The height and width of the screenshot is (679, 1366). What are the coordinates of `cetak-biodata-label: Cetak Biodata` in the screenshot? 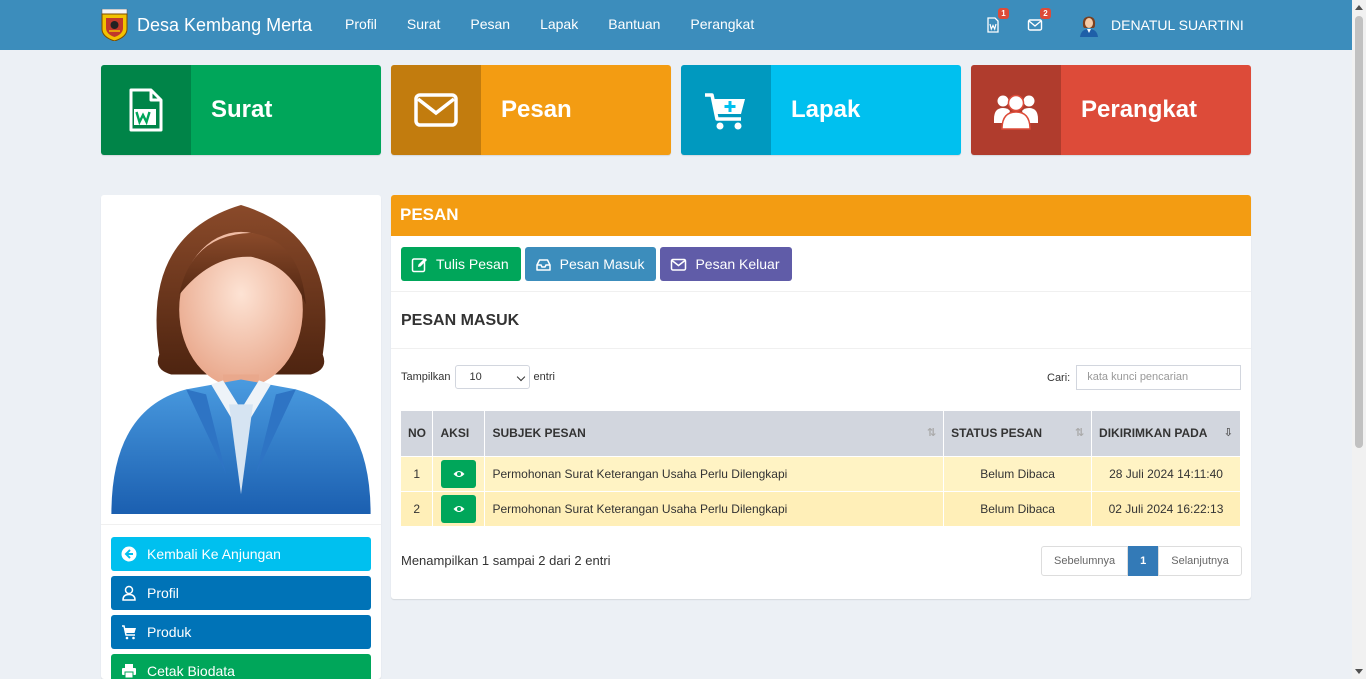 It's located at (191, 671).